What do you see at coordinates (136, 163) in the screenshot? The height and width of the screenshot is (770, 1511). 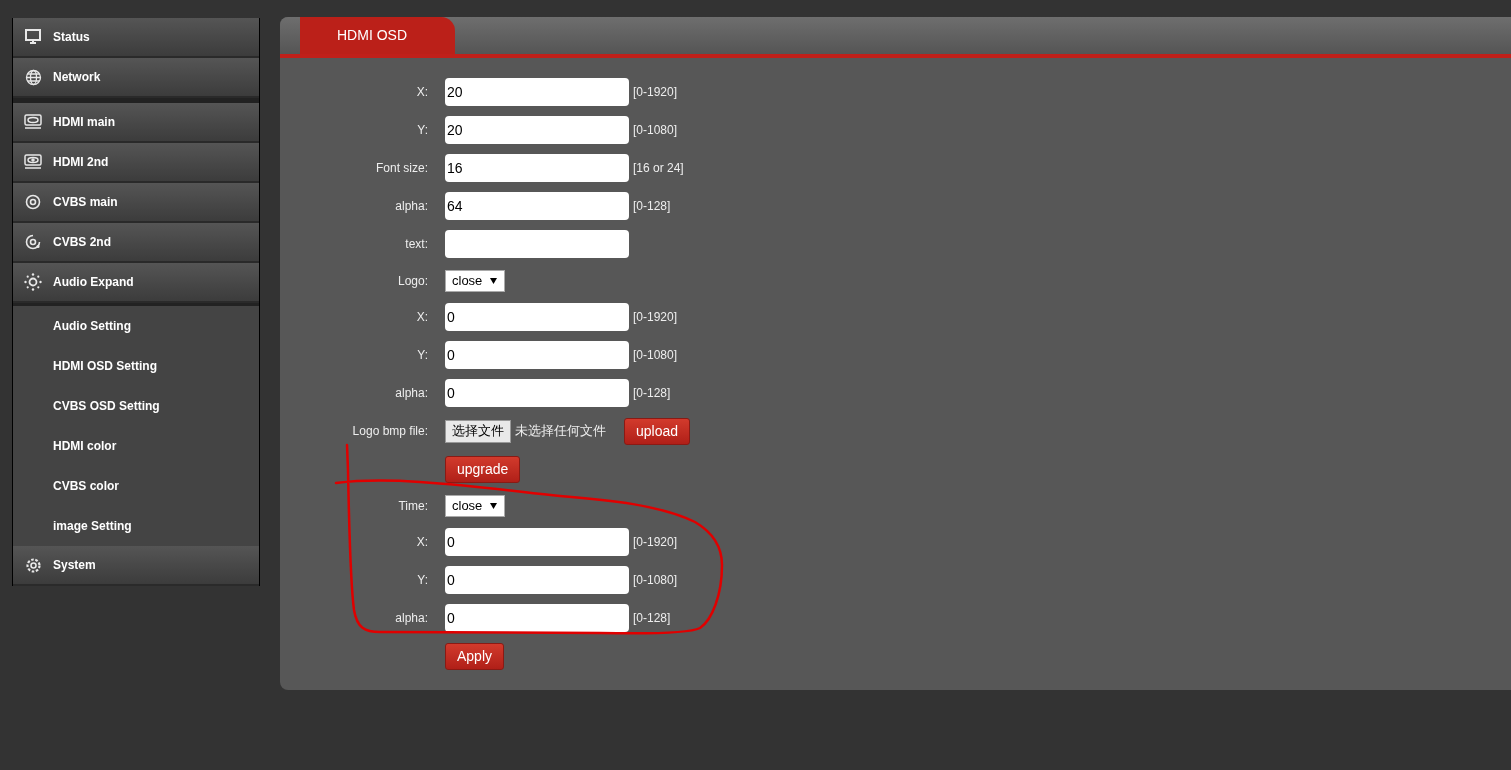 I see `sidebar-item: HDMI 2nd` at bounding box center [136, 163].